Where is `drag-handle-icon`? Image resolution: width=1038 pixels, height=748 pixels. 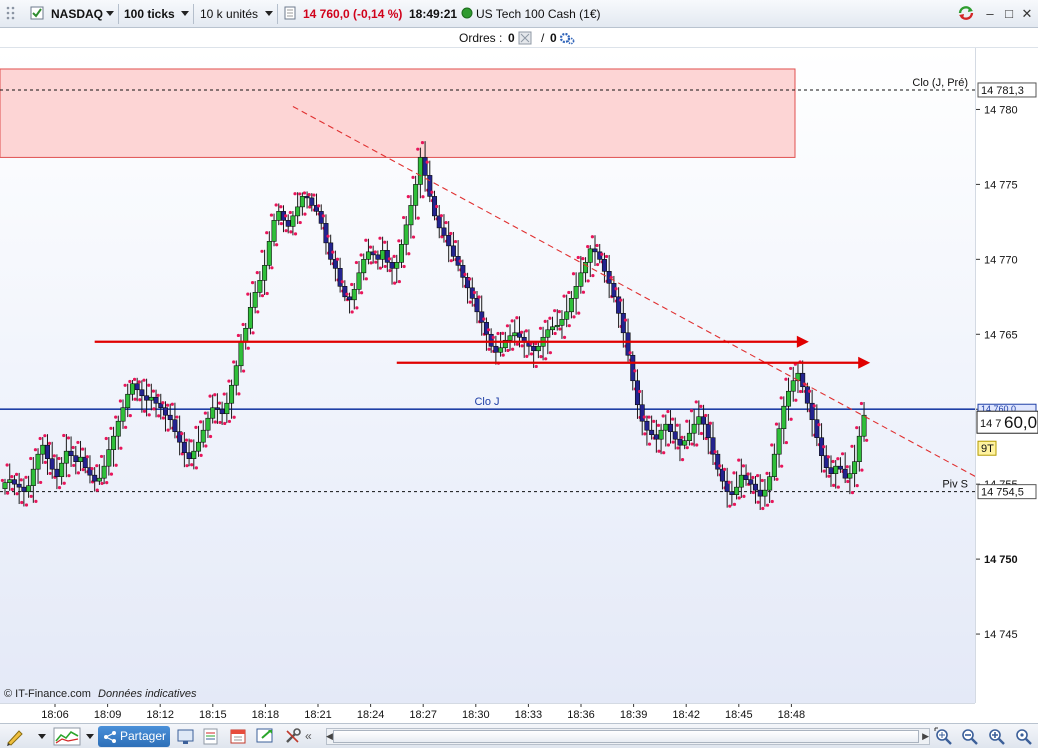
drag-handle-icon is located at coordinates (11, 14).